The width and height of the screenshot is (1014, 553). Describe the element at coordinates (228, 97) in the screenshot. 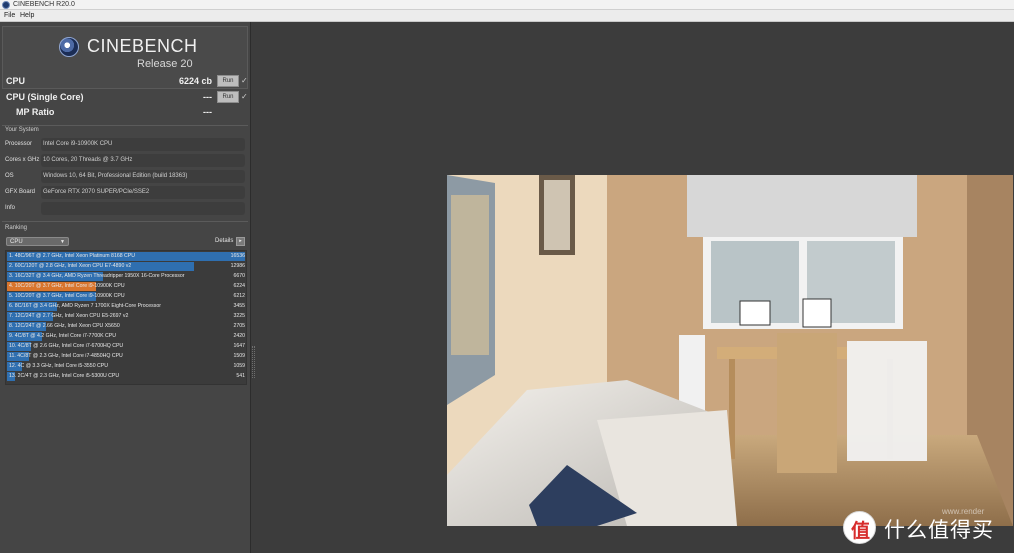

I see `single-core-run-button: Run` at that location.